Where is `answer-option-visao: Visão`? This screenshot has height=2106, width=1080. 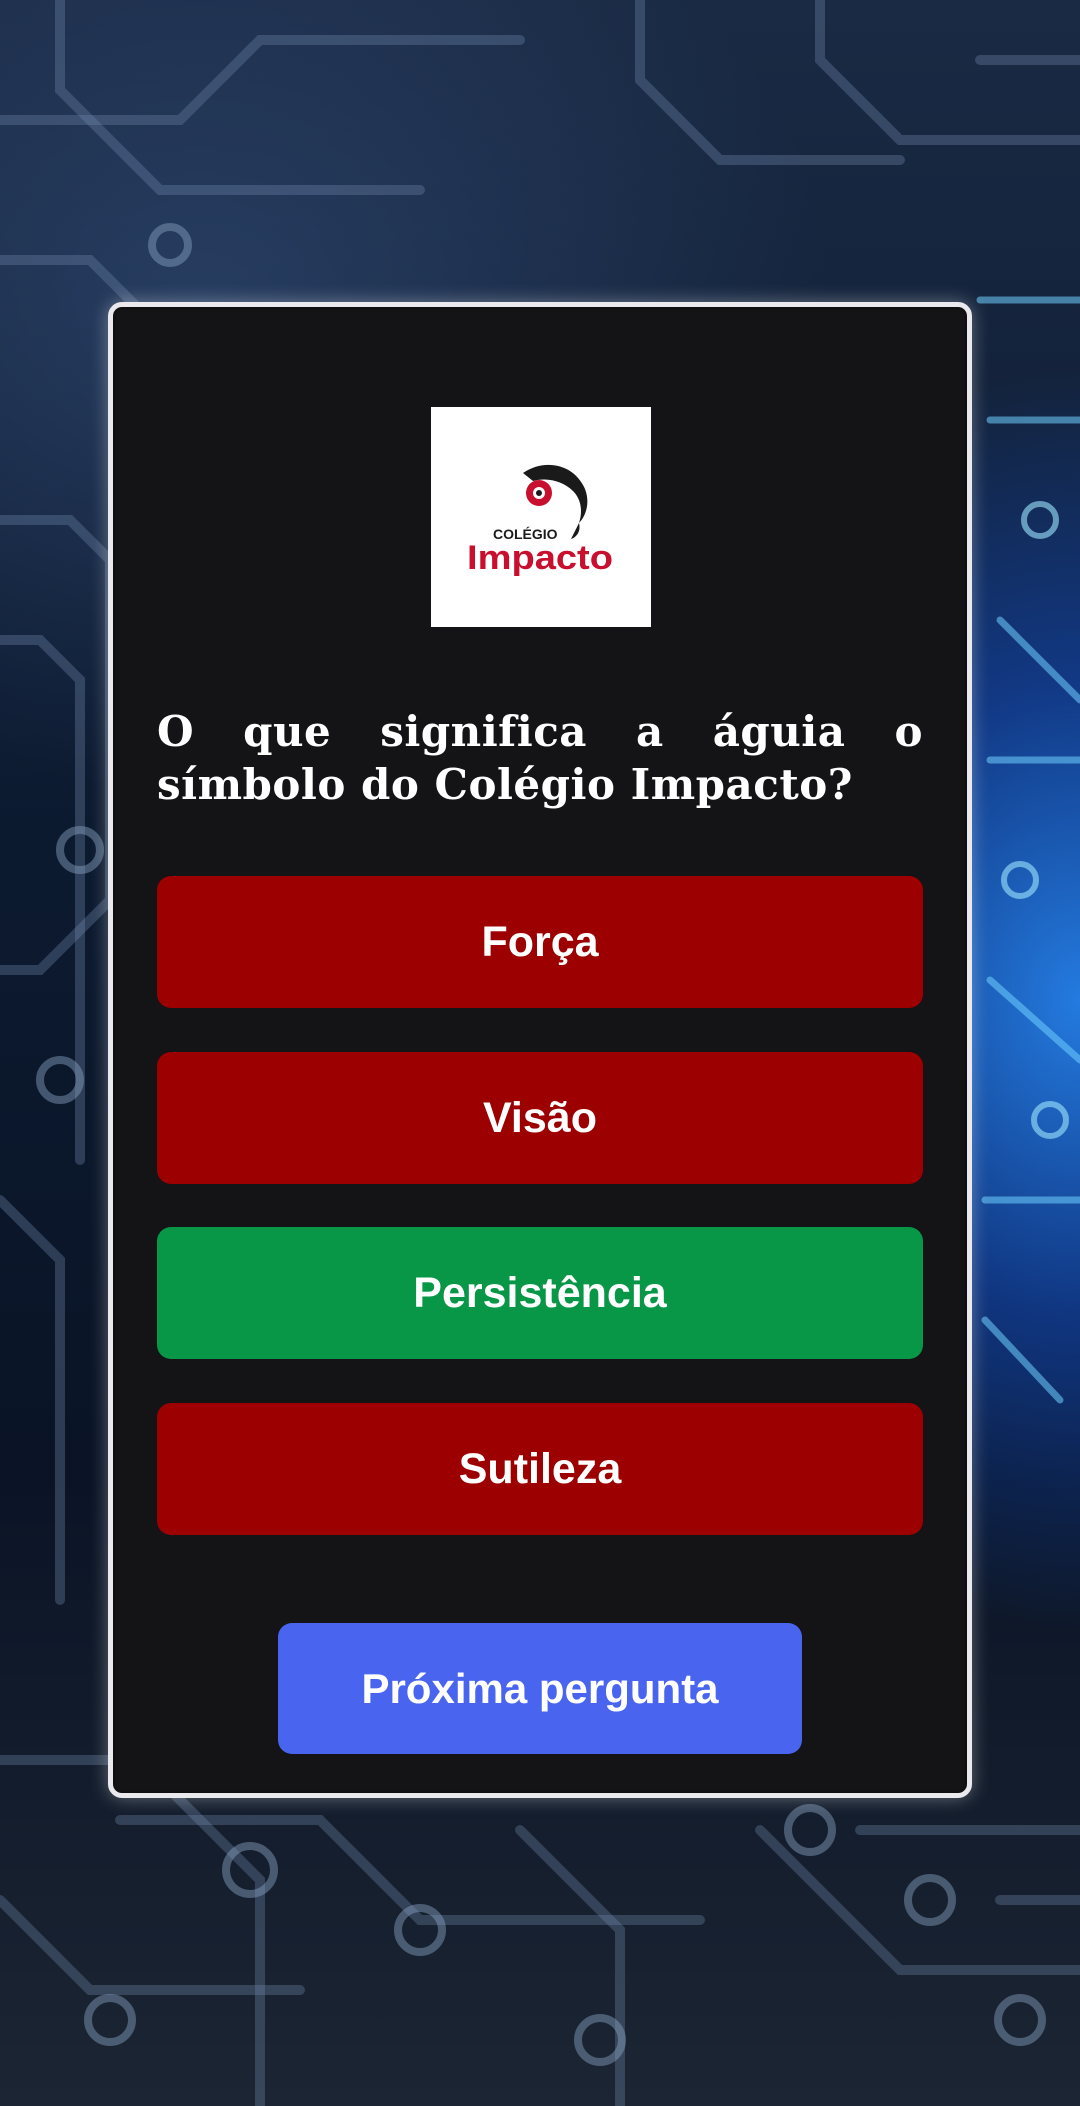
answer-option-visao: Visão is located at coordinates (540, 1118).